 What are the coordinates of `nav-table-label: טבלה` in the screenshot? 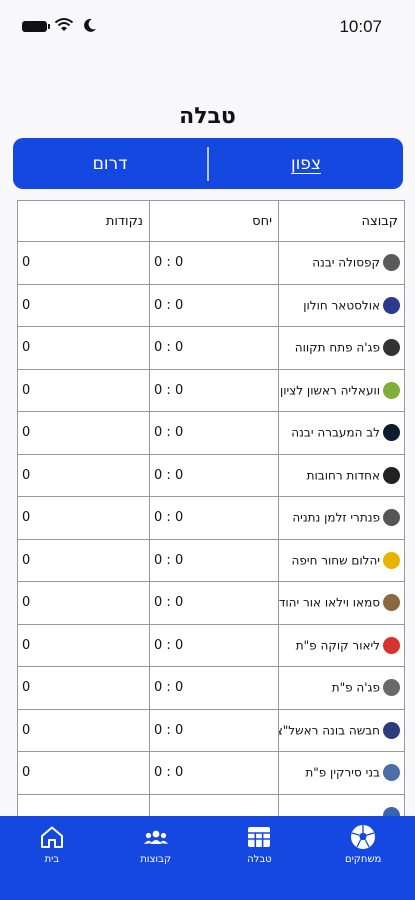 It's located at (259, 859).